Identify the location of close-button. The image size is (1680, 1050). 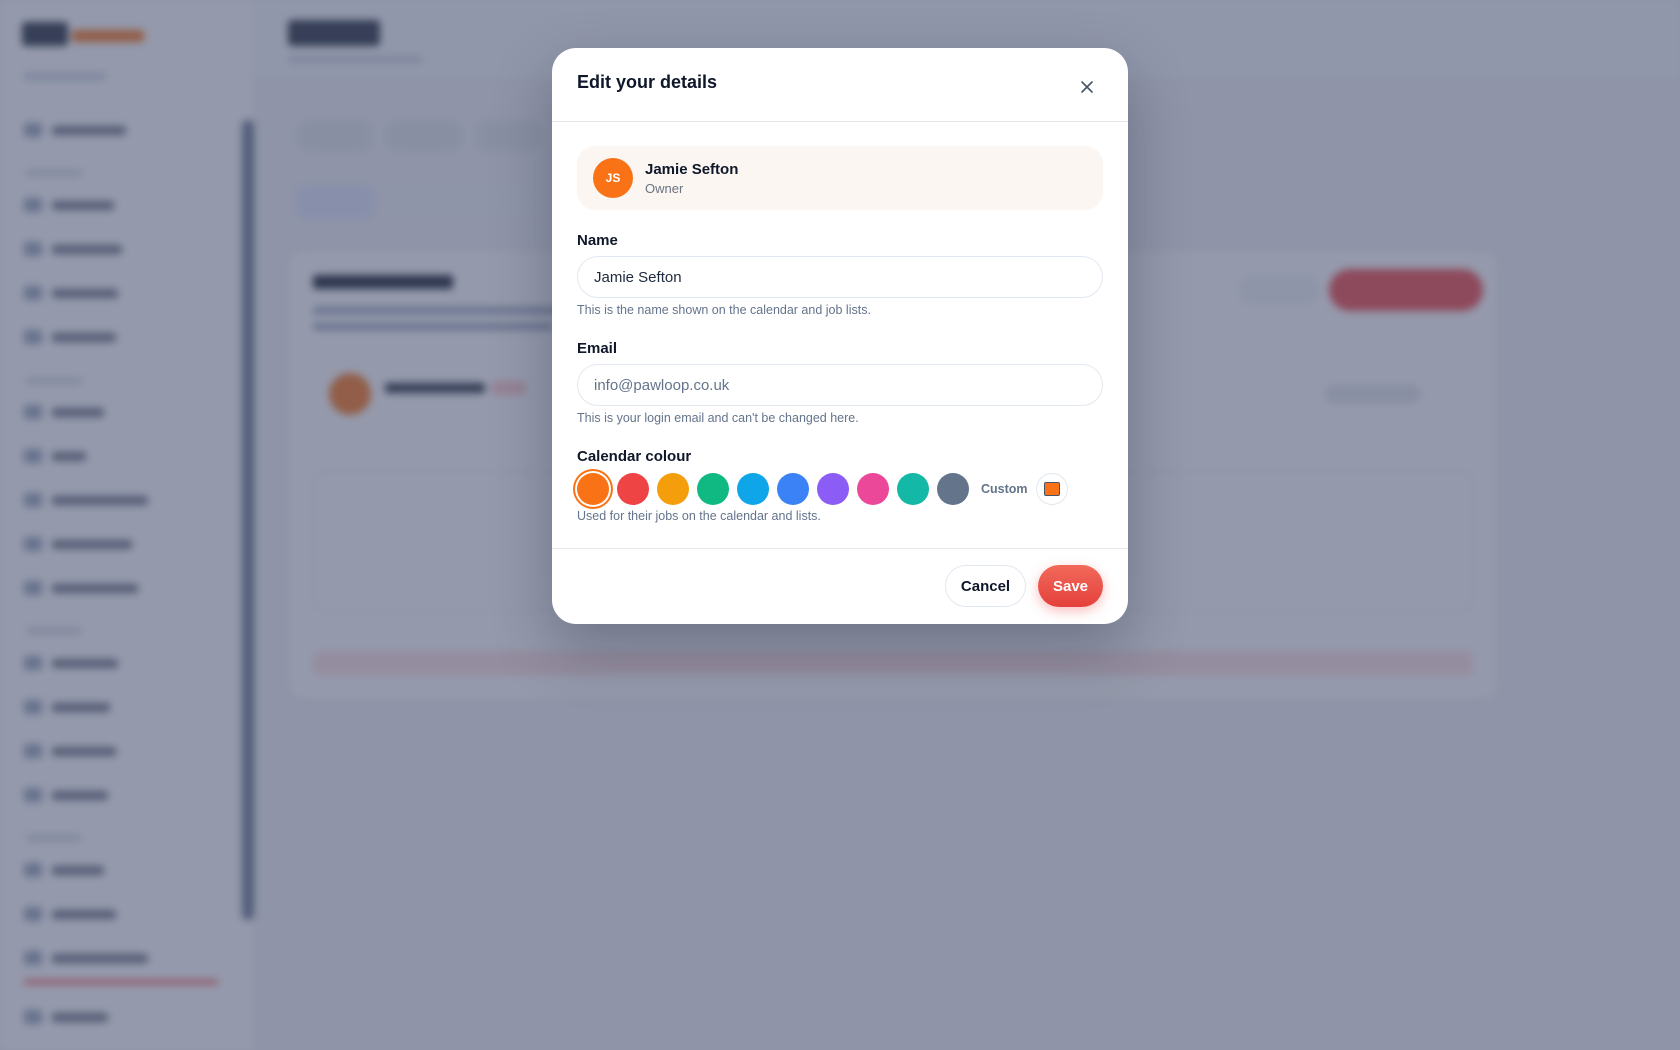
(1087, 87).